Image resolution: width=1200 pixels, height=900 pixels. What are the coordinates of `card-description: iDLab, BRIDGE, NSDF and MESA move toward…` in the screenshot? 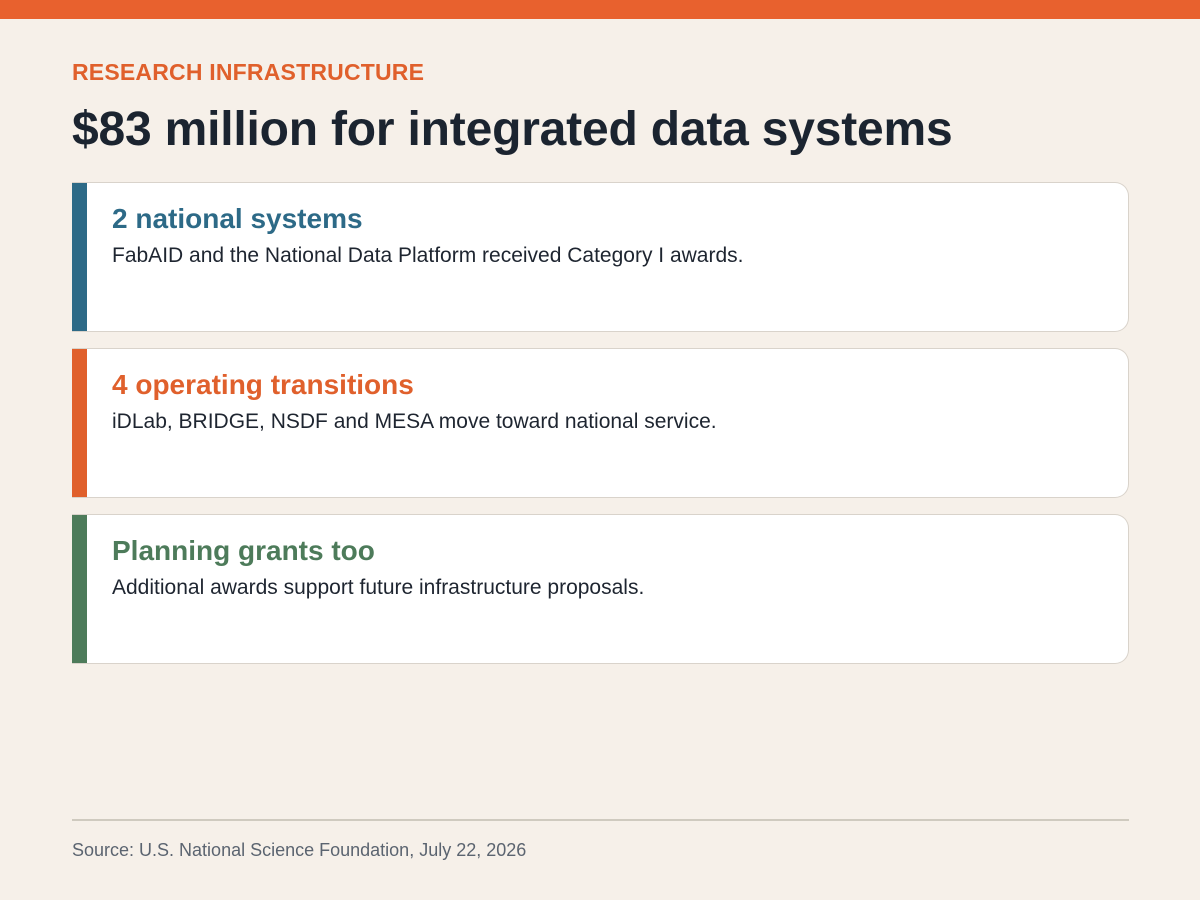 It's located at (414, 421).